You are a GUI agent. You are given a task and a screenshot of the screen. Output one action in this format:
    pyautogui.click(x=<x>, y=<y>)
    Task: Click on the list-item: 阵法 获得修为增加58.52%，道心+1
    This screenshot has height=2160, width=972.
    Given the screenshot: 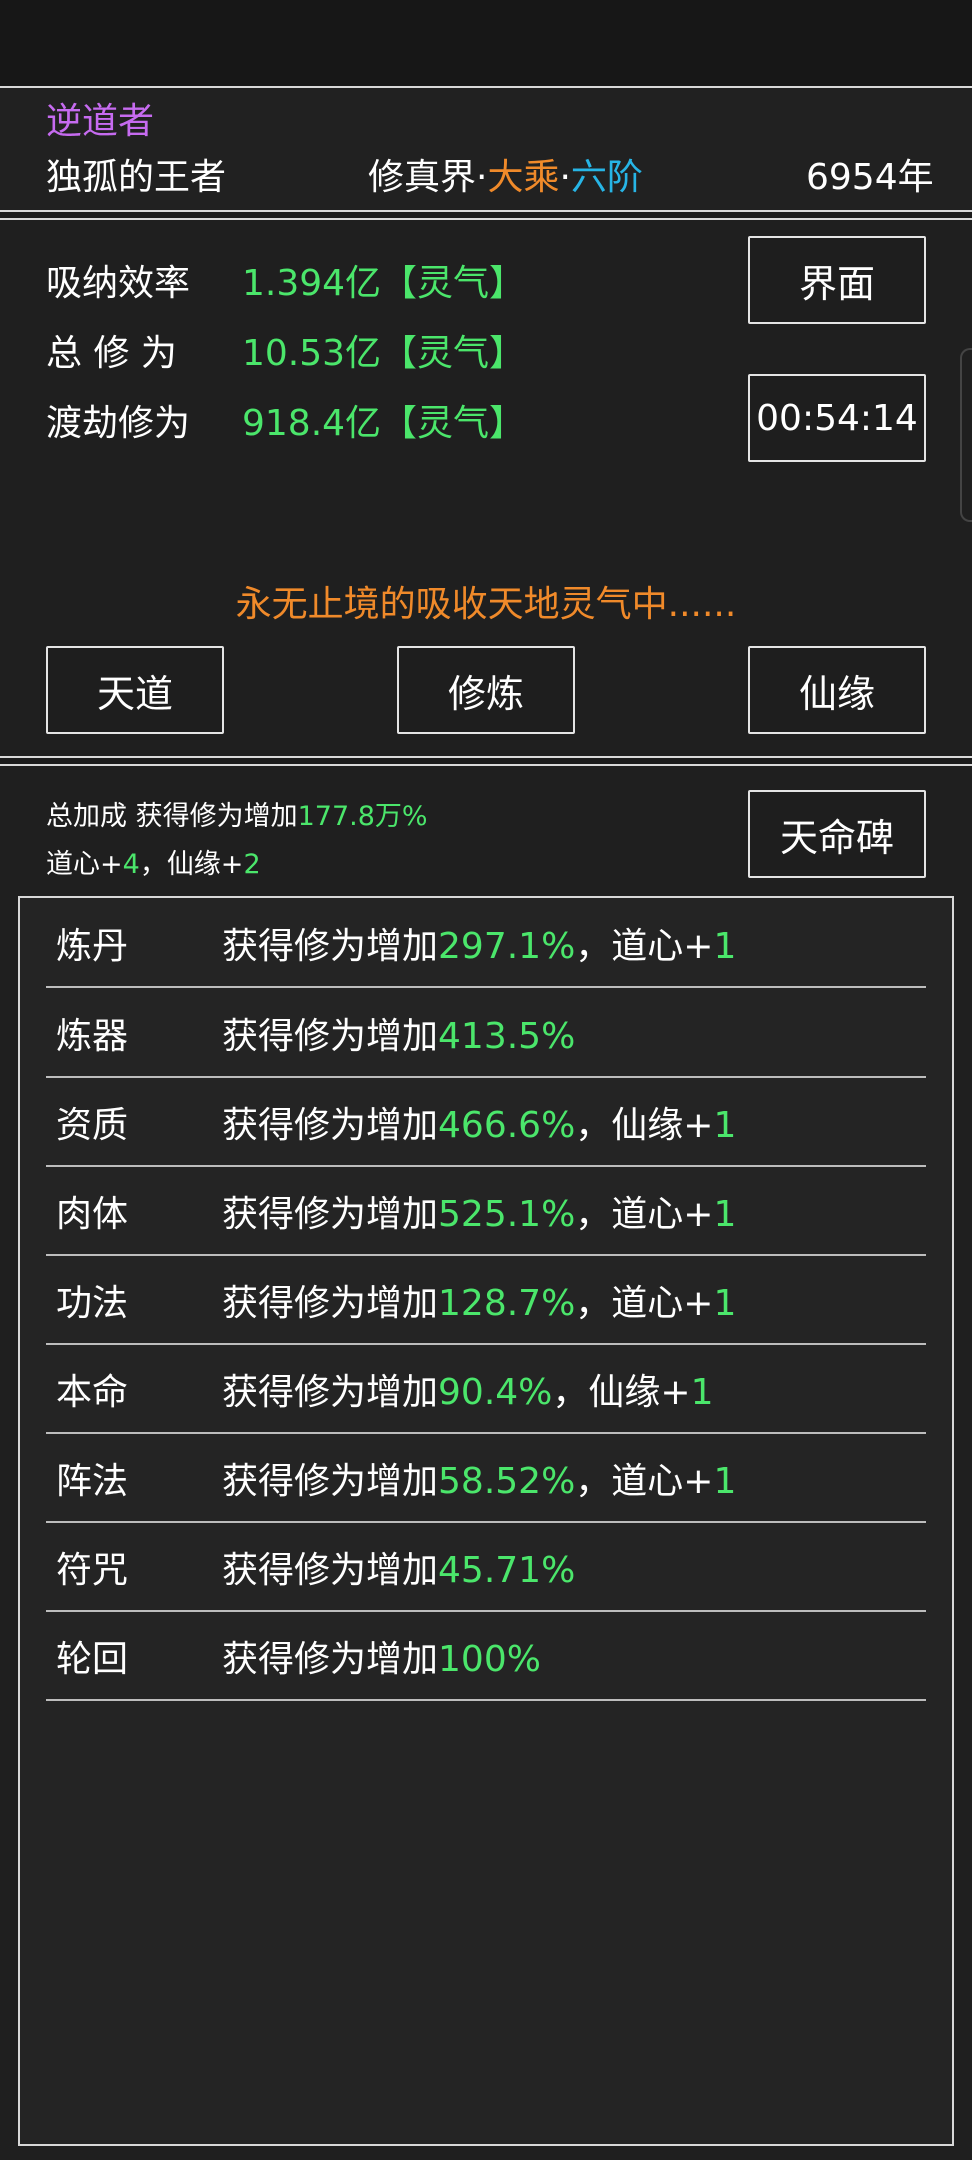 What is the action you would take?
    pyautogui.click(x=486, y=1479)
    